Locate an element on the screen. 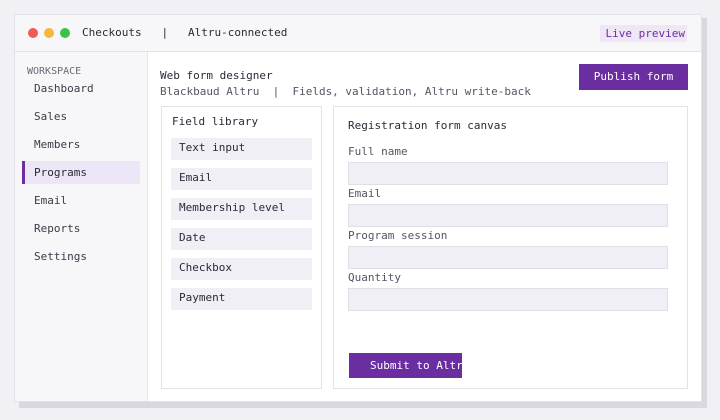 This screenshot has height=420, width=720. submit-to-altru-button: Submit to Altru is located at coordinates (405, 365).